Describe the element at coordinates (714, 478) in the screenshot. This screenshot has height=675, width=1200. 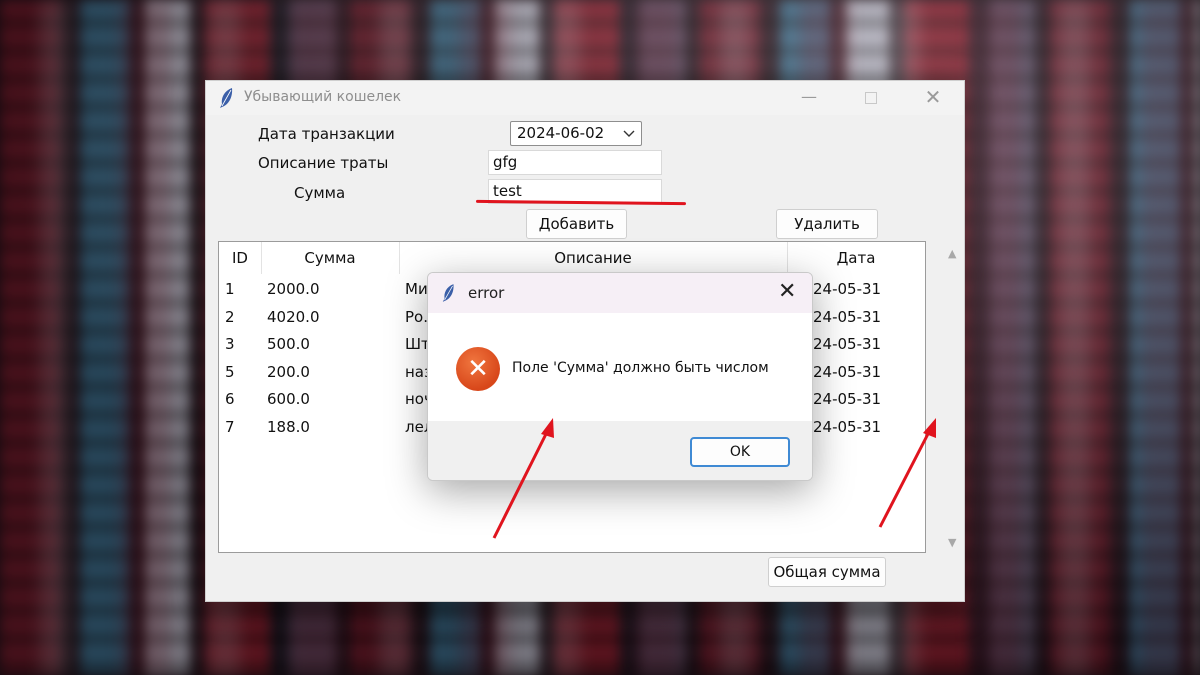
I see `annotation-arrows` at that location.